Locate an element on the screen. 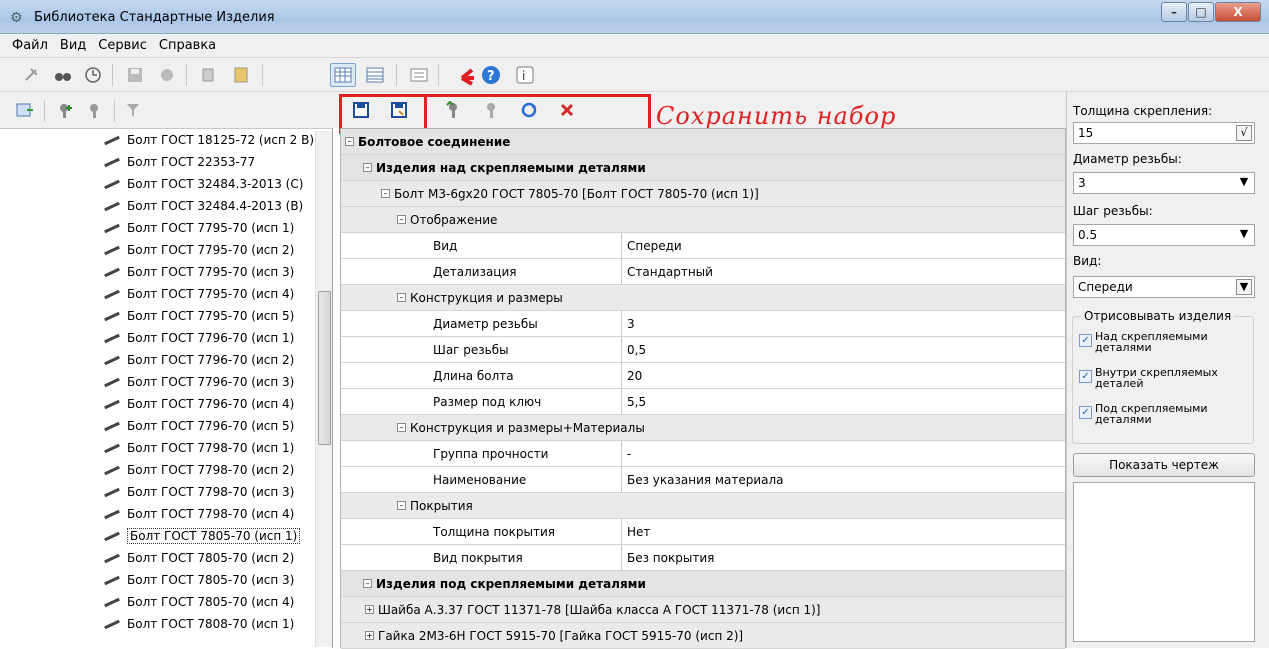 This screenshot has width=1269, height=649. tree-item: Болт ГОСТ 7795-70 (исп 4) is located at coordinates (199, 294).